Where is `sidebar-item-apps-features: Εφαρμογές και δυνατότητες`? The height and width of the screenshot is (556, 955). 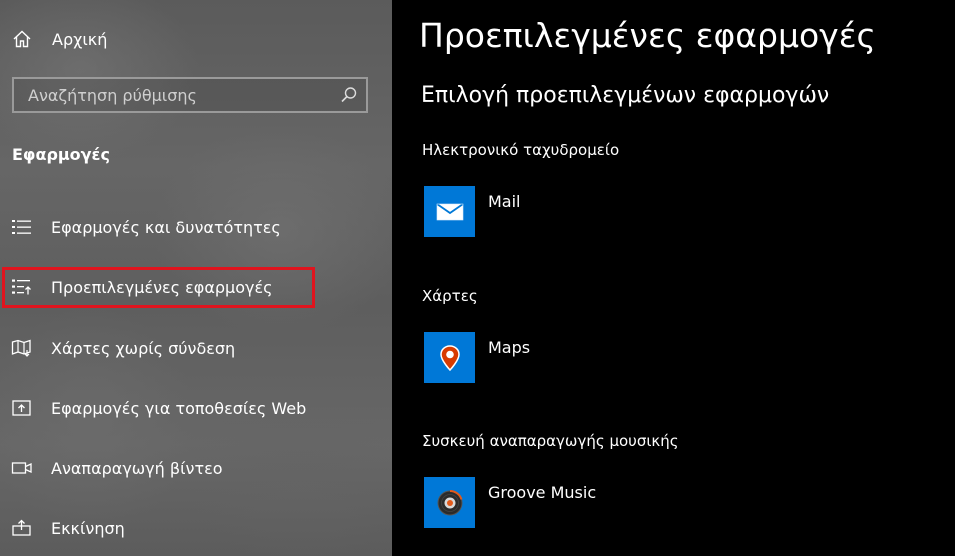
sidebar-item-apps-features: Εφαρμογές και δυνατότητες is located at coordinates (196, 227).